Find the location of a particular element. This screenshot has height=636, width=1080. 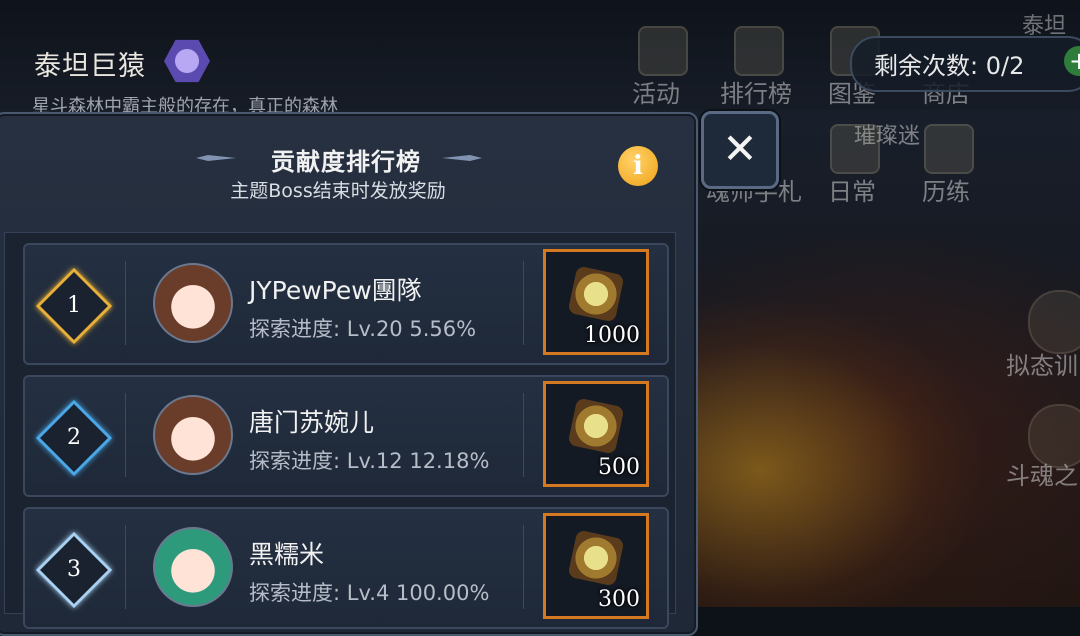

player-progress: 探索进度: Lv.12 12.18% is located at coordinates (369, 461).